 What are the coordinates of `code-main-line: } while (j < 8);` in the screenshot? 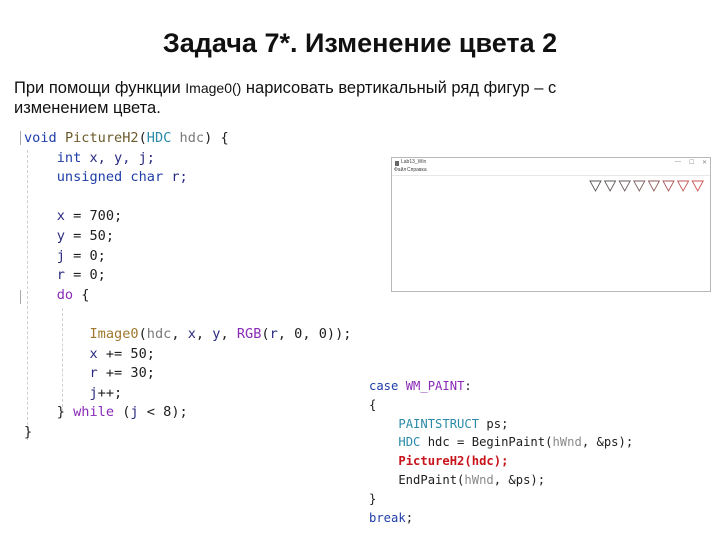 It's located at (187, 413).